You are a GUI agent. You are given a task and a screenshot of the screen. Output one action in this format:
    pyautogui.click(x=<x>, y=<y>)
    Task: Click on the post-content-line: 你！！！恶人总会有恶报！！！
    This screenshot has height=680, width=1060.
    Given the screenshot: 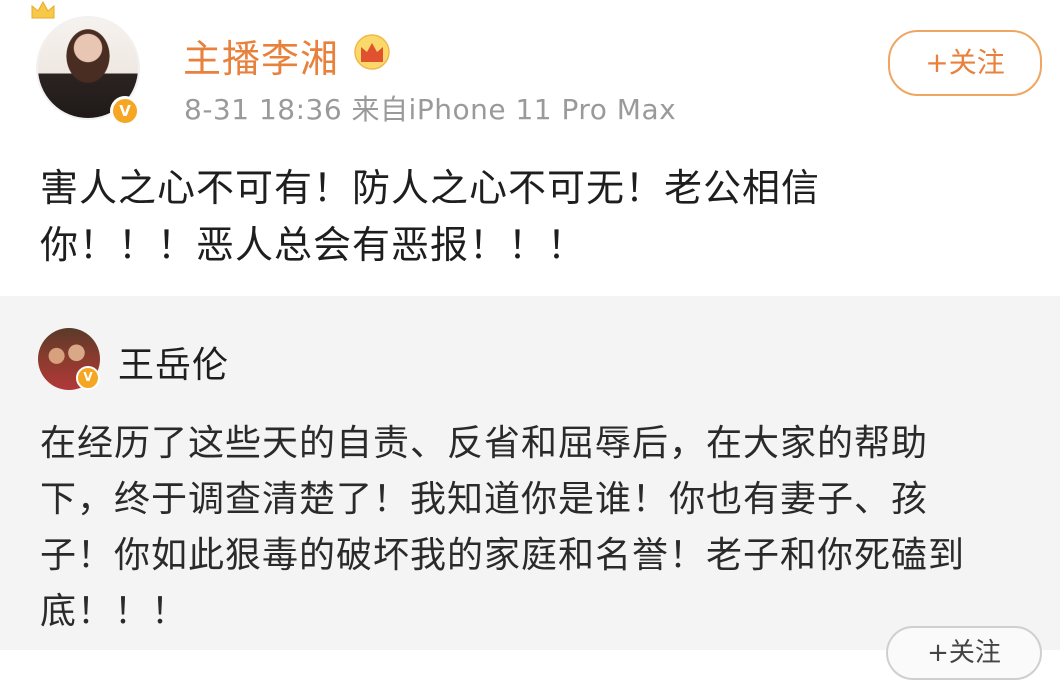 What is the action you would take?
    pyautogui.click(x=313, y=245)
    